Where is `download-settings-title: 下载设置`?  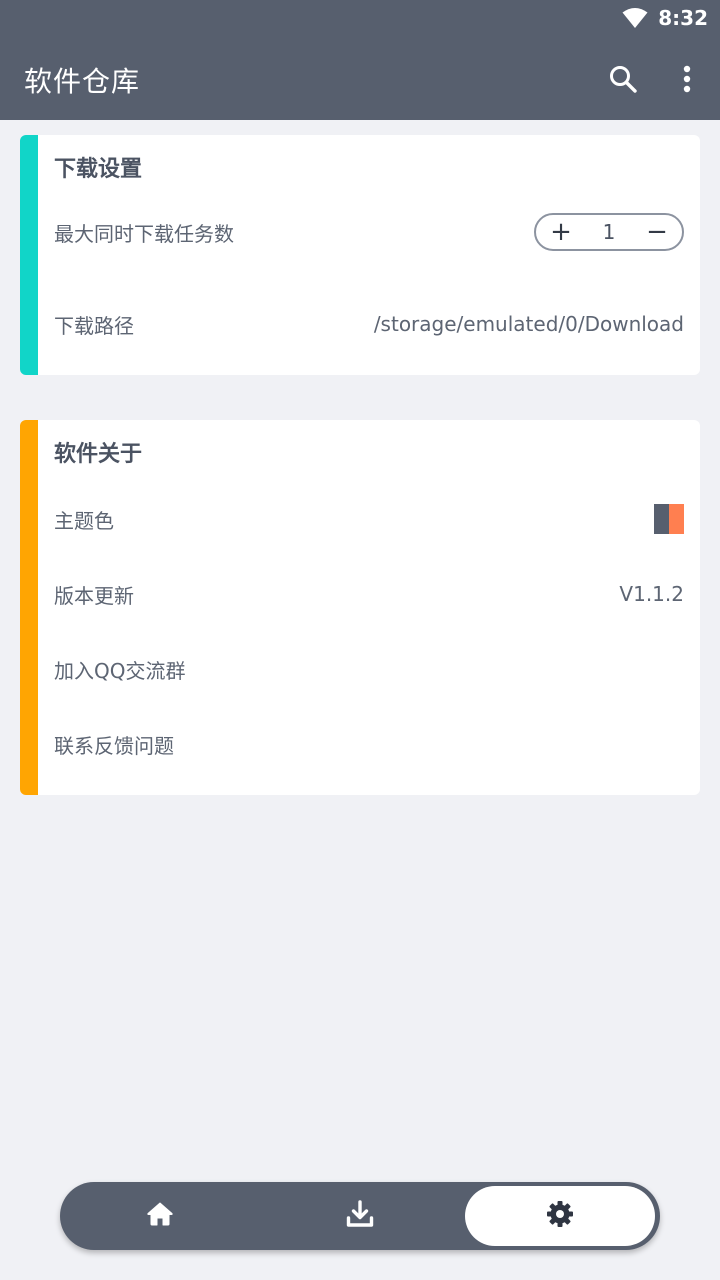
download-settings-title: 下载设置 is located at coordinates (98, 169).